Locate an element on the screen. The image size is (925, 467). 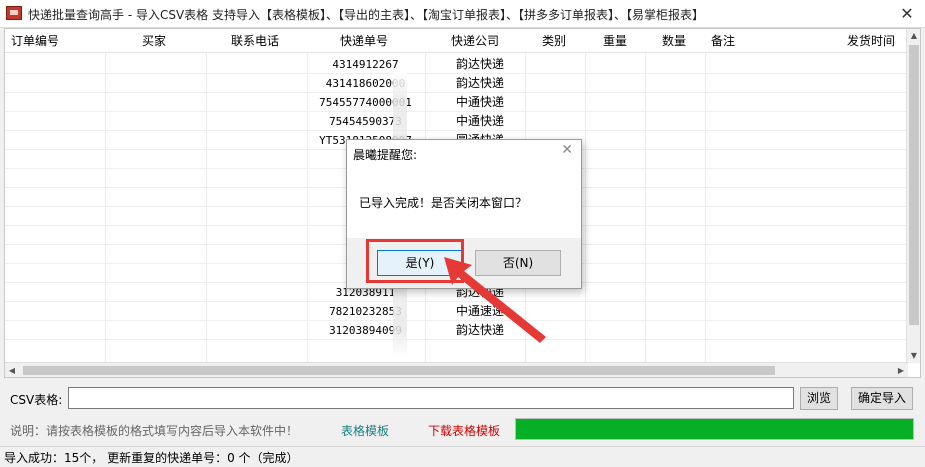
horizontal-scrollbar: ◀ ▶ is located at coordinates (456, 369).